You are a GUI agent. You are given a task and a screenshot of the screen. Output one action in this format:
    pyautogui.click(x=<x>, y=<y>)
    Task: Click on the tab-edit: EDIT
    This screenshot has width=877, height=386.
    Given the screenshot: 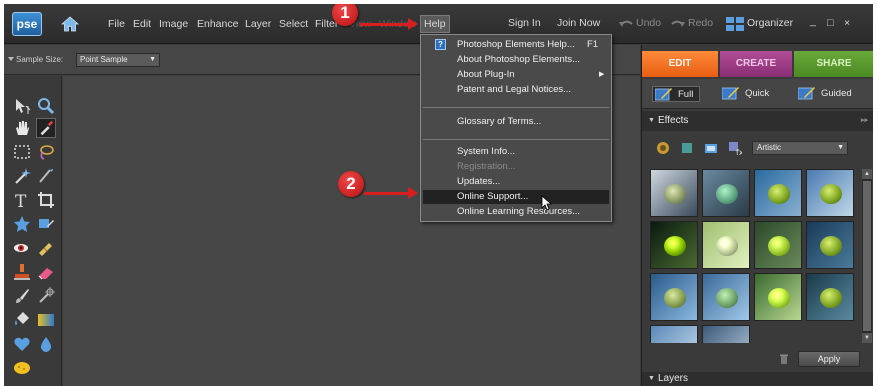 What is the action you would take?
    pyautogui.click(x=680, y=64)
    